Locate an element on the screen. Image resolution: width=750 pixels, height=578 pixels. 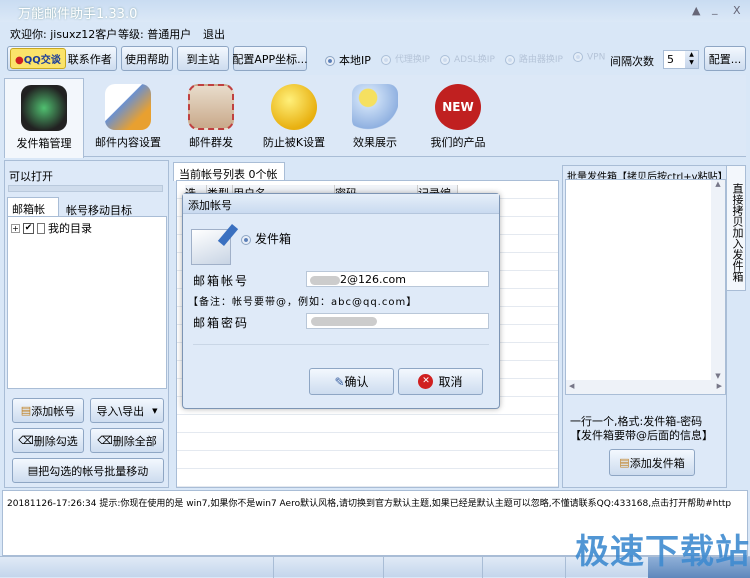
password-input is located at coordinates (397, 321).